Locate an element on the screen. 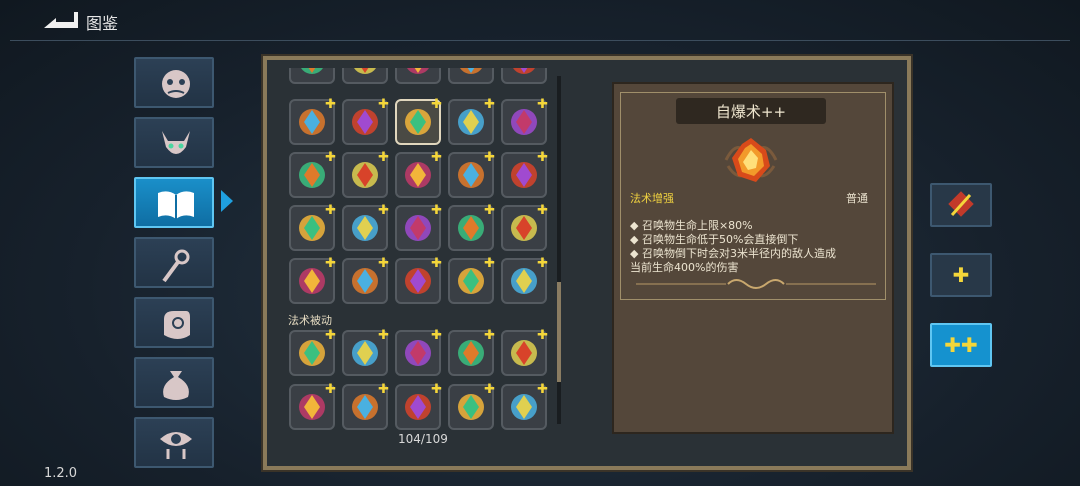 This screenshot has height=486, width=1080. filter-button-double-plus: ✚✚ is located at coordinates (961, 345).